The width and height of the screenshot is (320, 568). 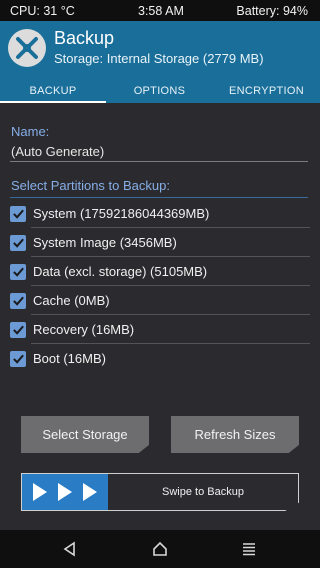 What do you see at coordinates (249, 549) in the screenshot?
I see `menu-icon` at bounding box center [249, 549].